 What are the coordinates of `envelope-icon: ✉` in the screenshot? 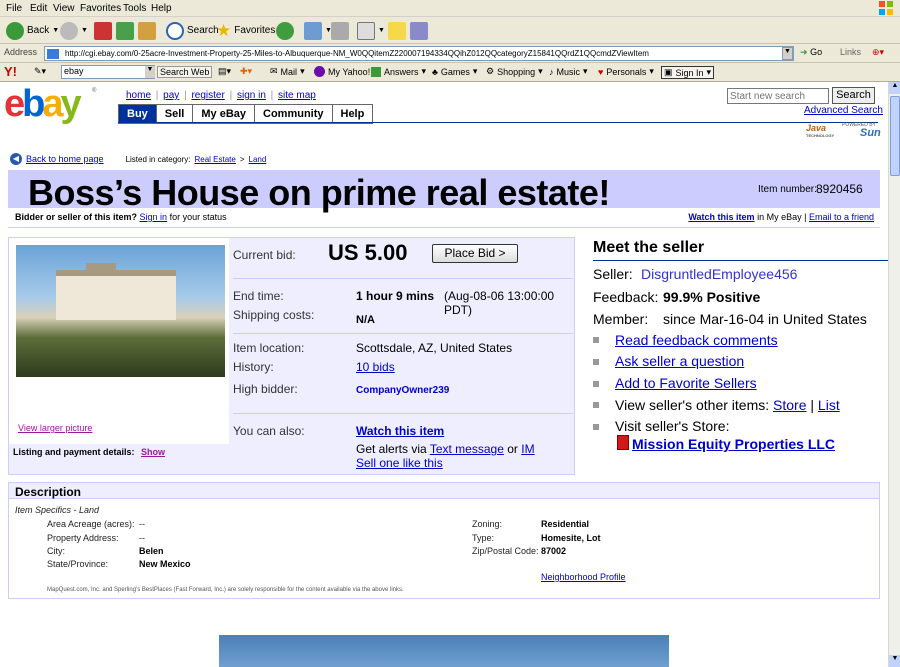 It's located at (274, 71).